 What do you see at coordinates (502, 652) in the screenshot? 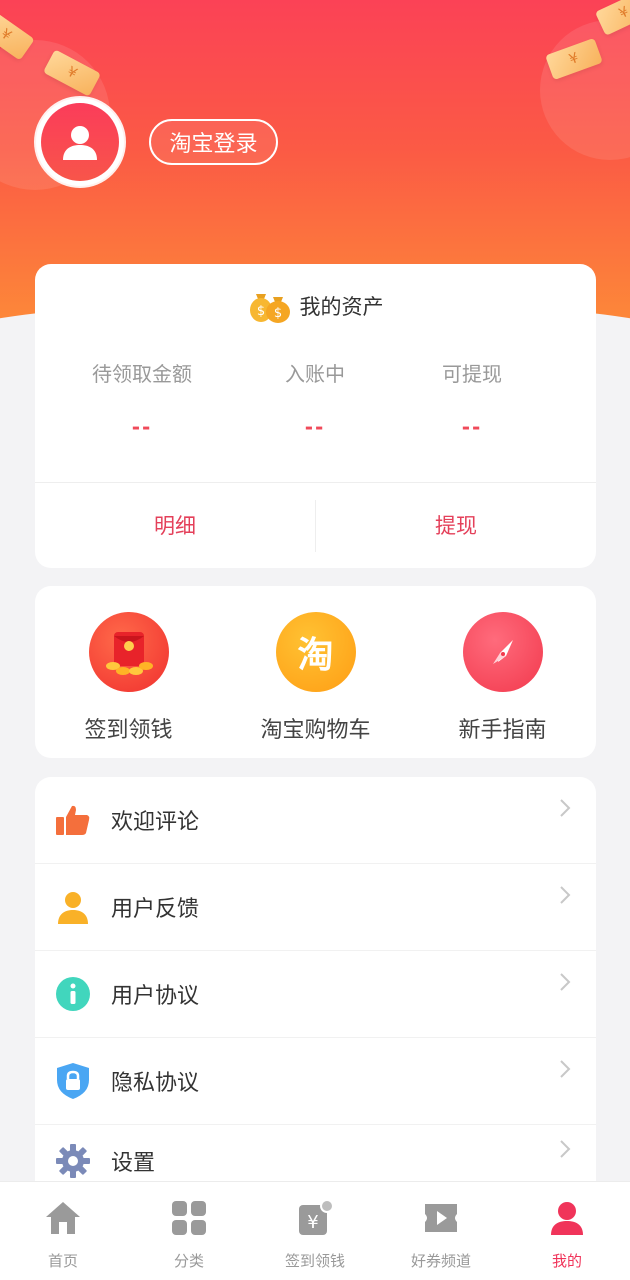
I see `compass-icon` at bounding box center [502, 652].